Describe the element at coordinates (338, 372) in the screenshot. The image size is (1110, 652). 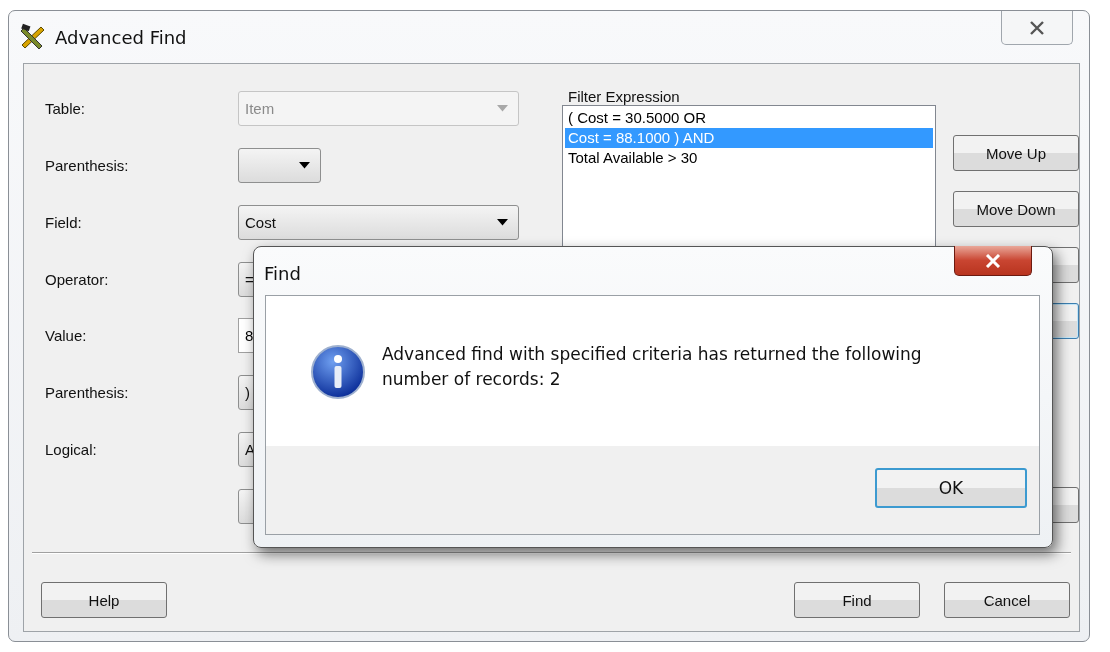
I see `info-icon` at that location.